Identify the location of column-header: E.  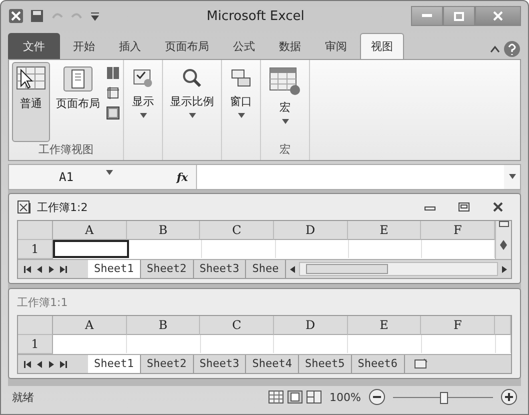
(385, 230).